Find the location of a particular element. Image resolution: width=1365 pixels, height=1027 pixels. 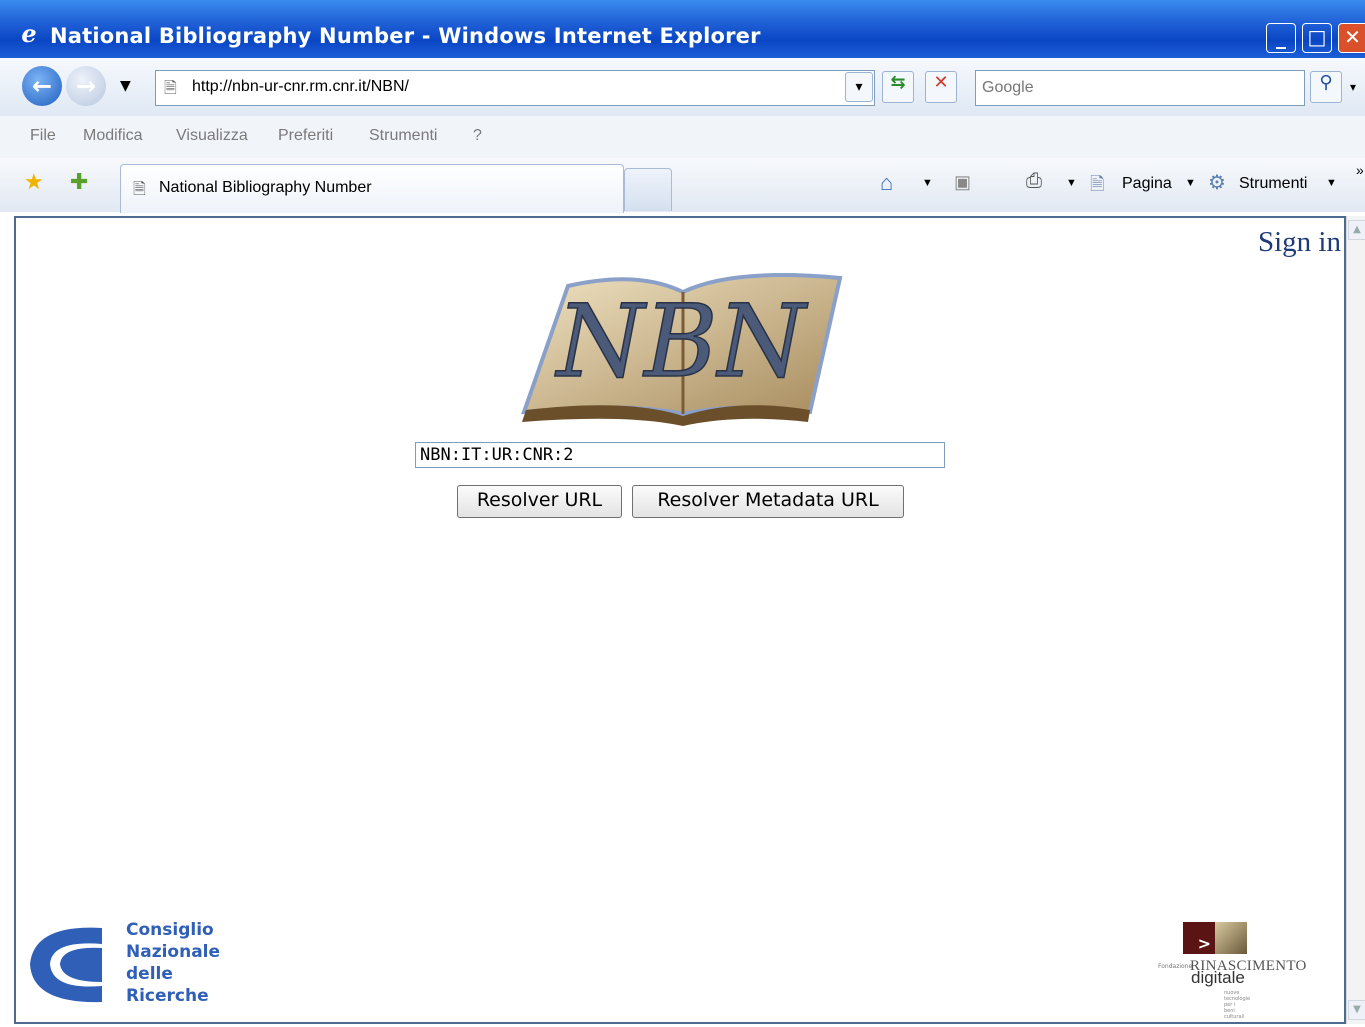

rinascimento-fondazione: Fondazione is located at coordinates (1175, 966).